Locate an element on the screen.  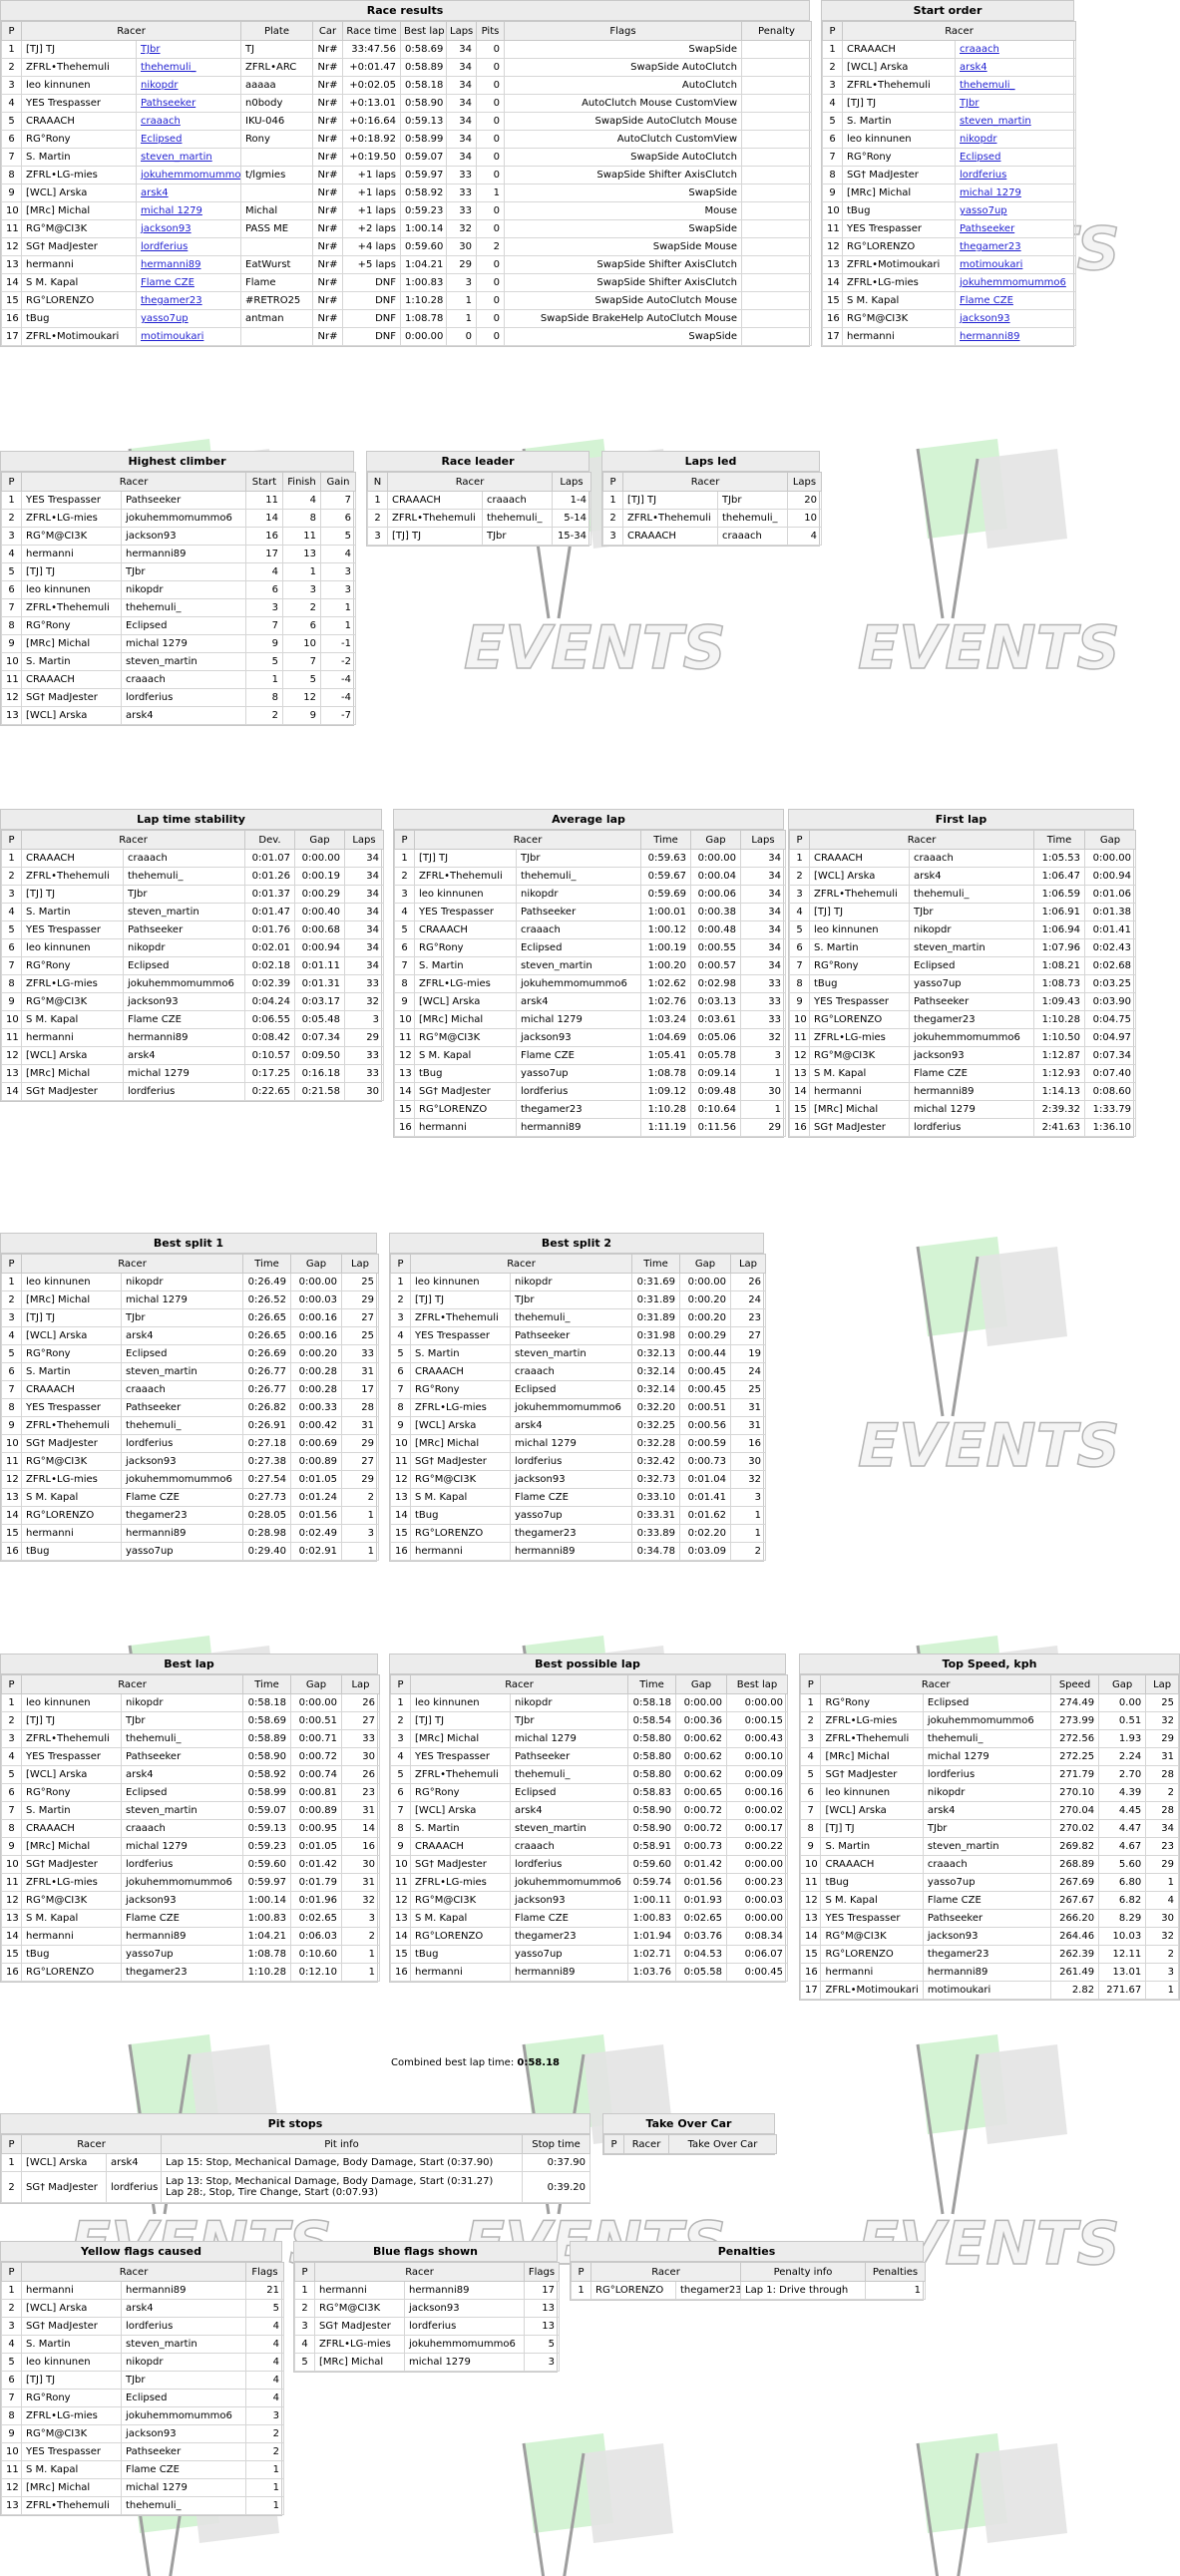
gain: -1 is located at coordinates (338, 643).